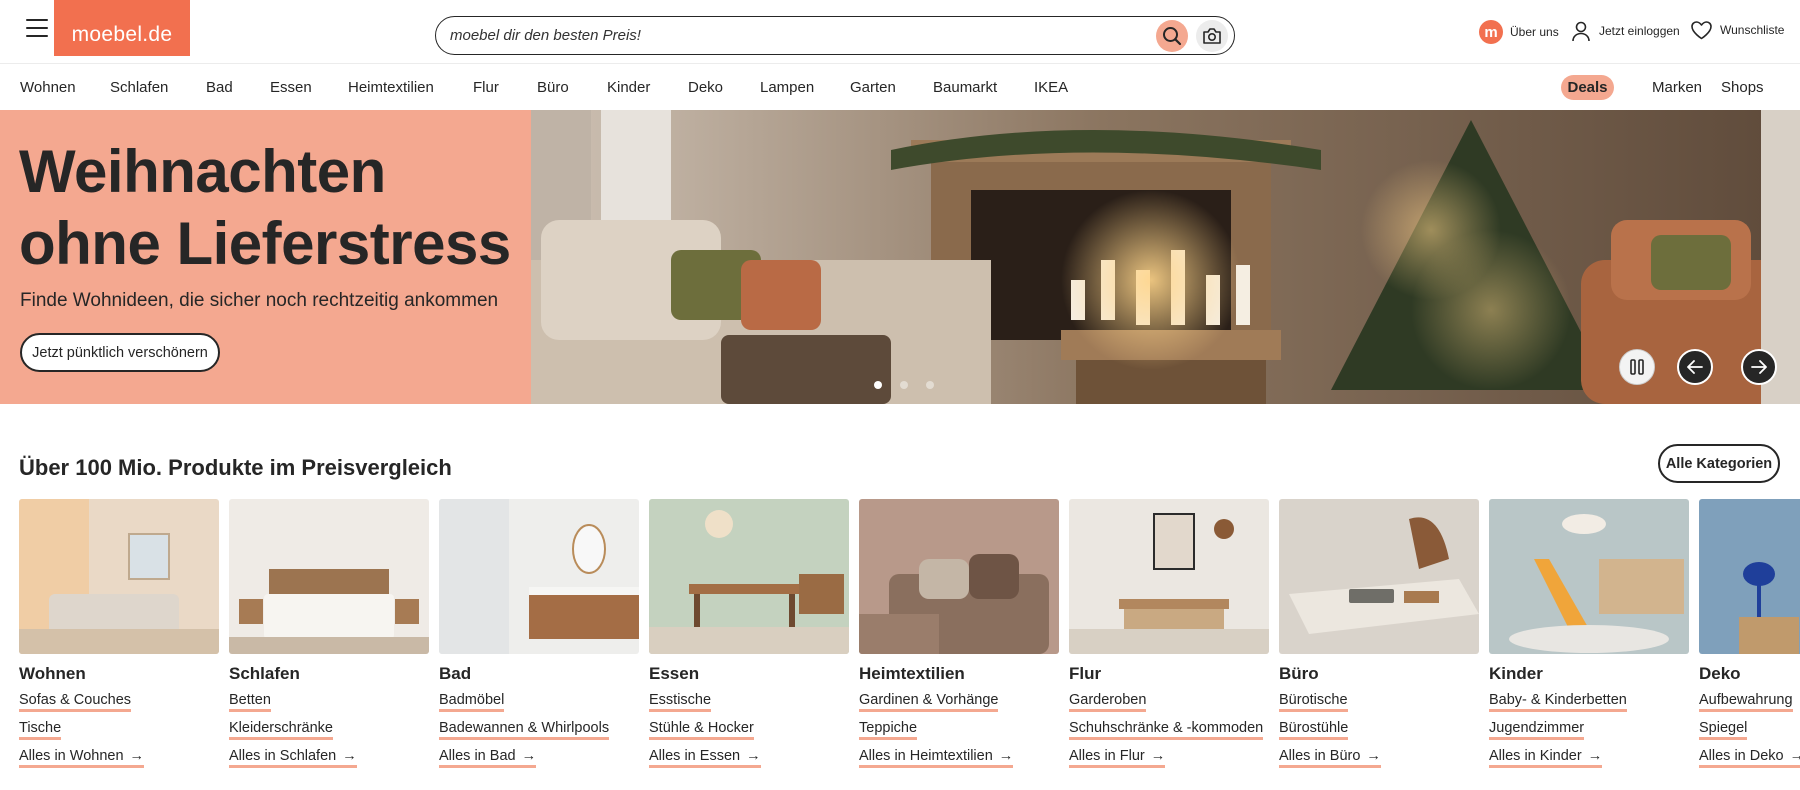 The image size is (1800, 790). Describe the element at coordinates (1741, 756) in the screenshot. I see `category-all-label: Alles in Deko` at that location.